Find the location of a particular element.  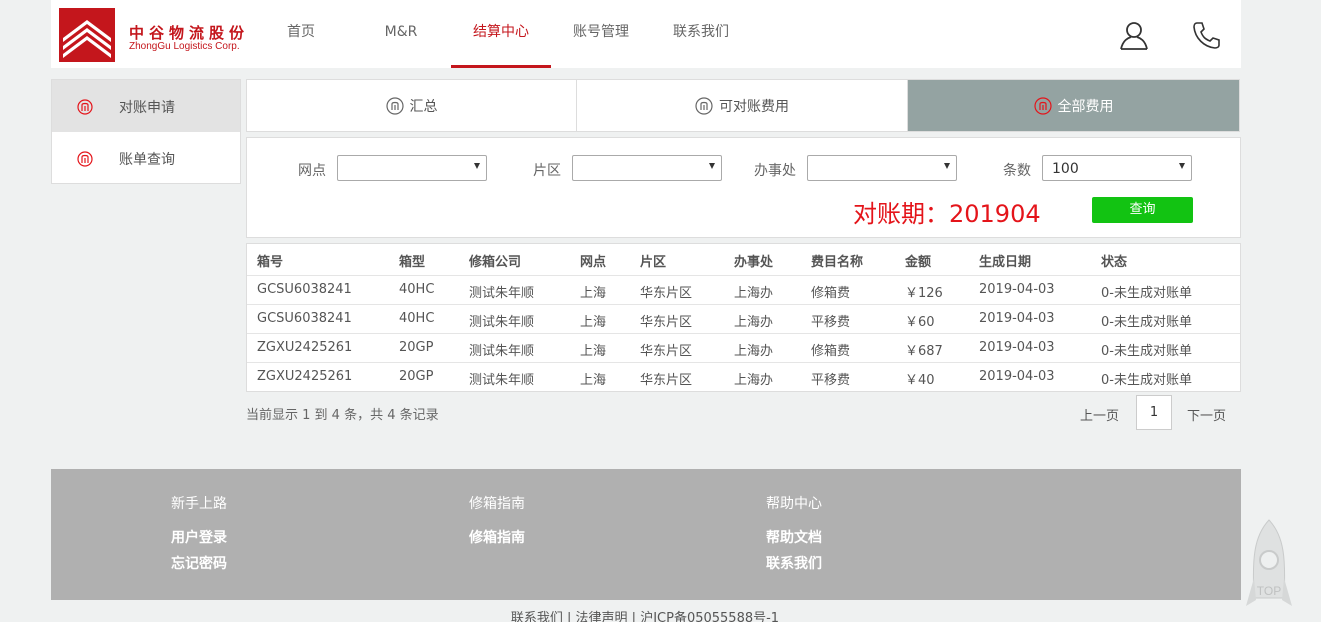

table-cell: ￥60 is located at coordinates (920, 322).